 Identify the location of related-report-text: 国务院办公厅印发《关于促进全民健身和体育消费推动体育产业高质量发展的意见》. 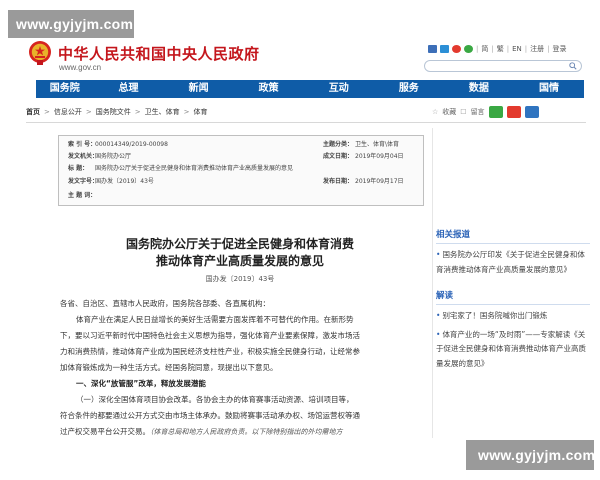
(510, 262).